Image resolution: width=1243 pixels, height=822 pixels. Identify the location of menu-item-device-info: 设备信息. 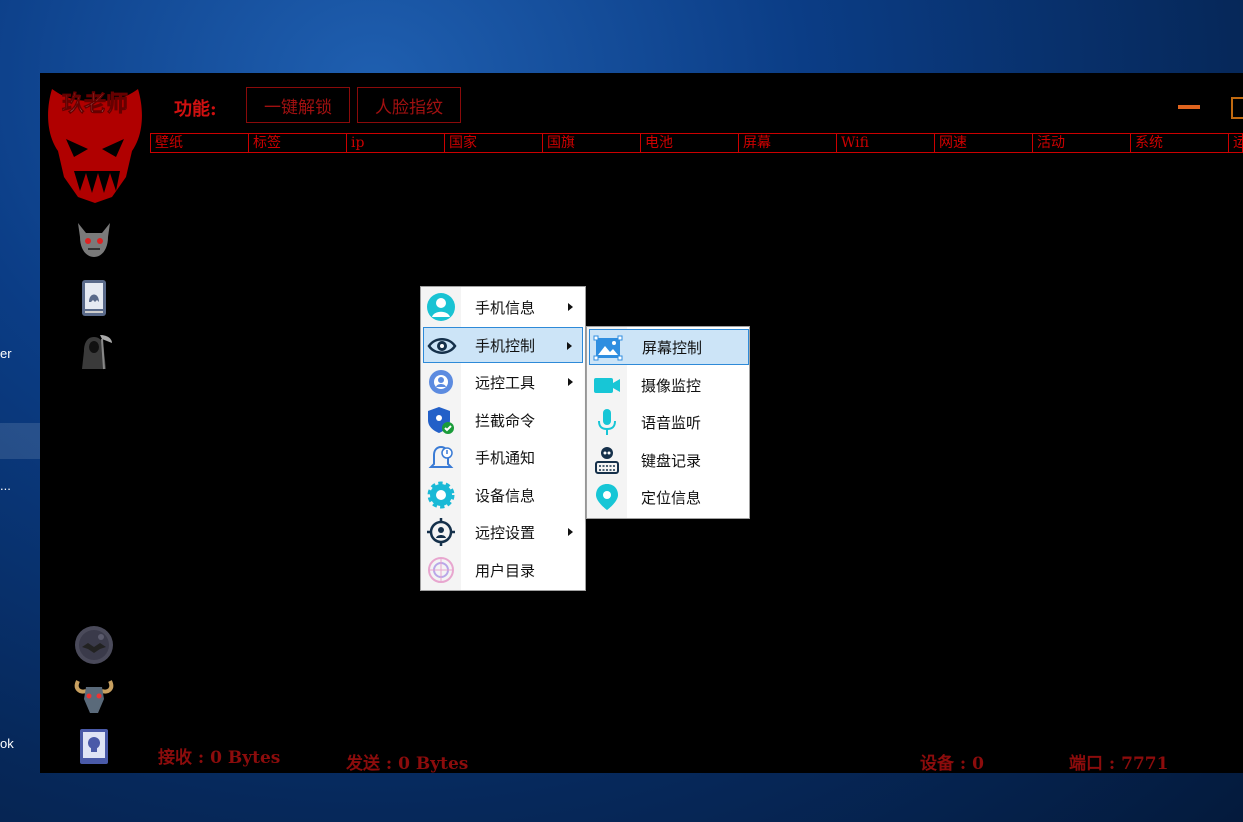
(503, 495).